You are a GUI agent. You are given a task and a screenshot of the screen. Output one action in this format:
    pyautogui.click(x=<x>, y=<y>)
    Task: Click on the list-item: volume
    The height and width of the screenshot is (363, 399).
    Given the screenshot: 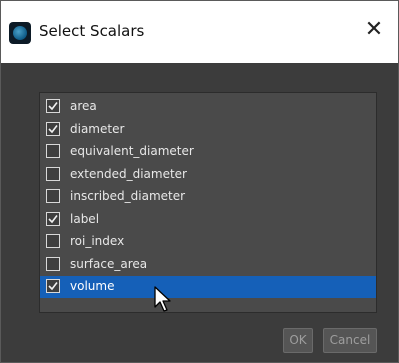 What is the action you would take?
    pyautogui.click(x=208, y=287)
    